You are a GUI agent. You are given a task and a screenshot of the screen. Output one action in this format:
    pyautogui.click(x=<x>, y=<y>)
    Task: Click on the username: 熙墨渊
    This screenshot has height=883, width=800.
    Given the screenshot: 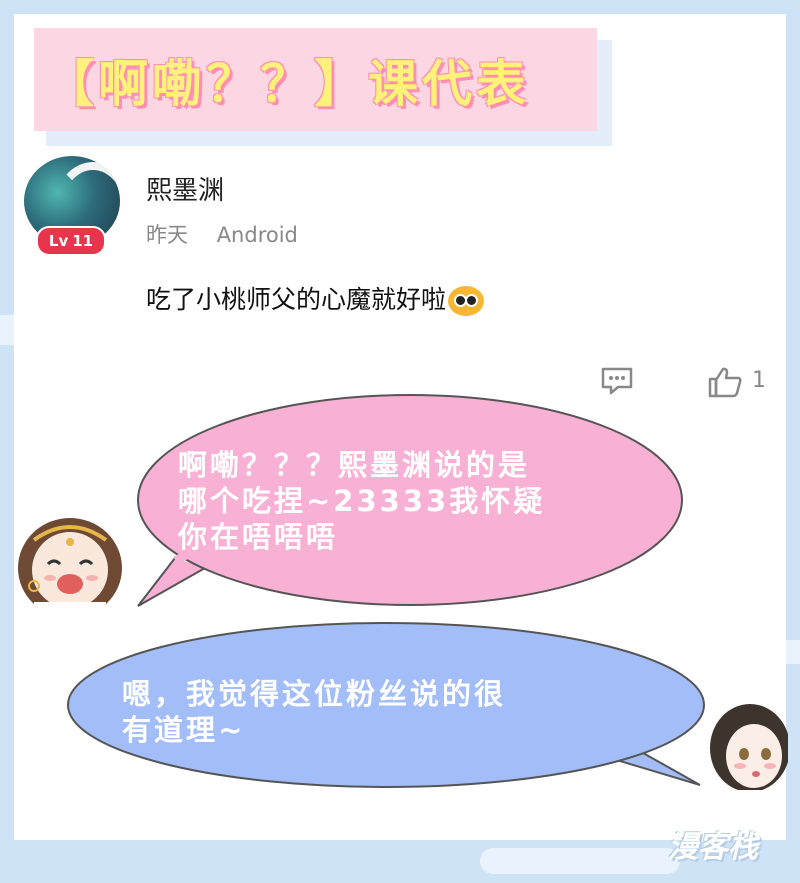 What is the action you would take?
    pyautogui.click(x=185, y=188)
    